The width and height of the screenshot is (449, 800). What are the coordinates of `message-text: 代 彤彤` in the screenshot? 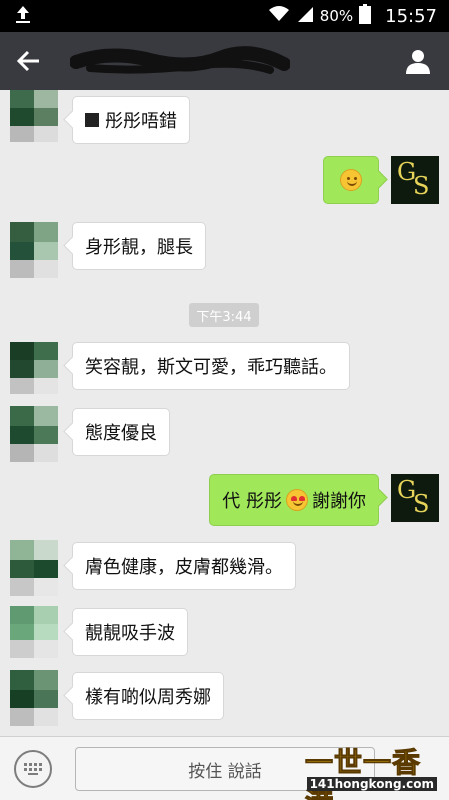 It's located at (252, 501).